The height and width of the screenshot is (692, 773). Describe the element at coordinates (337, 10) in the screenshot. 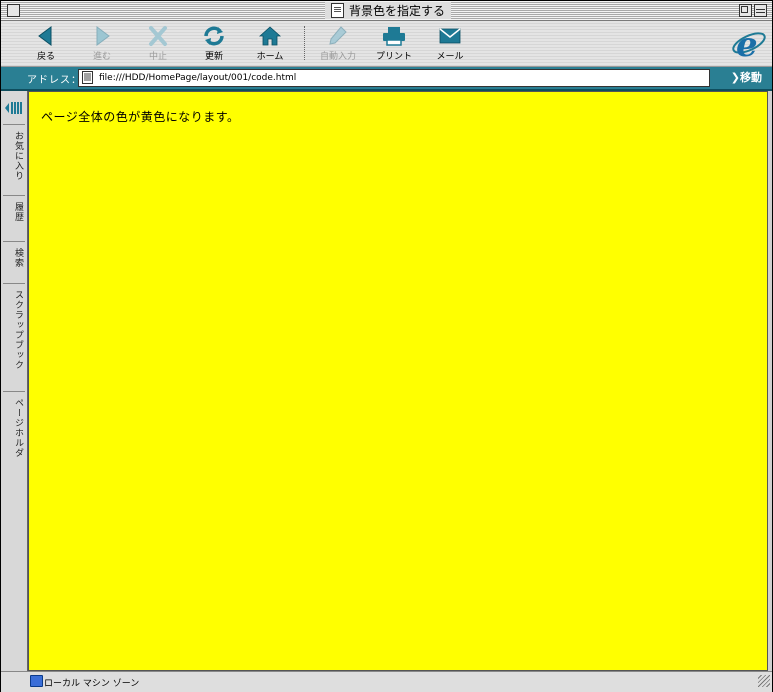

I see `document-icon` at that location.